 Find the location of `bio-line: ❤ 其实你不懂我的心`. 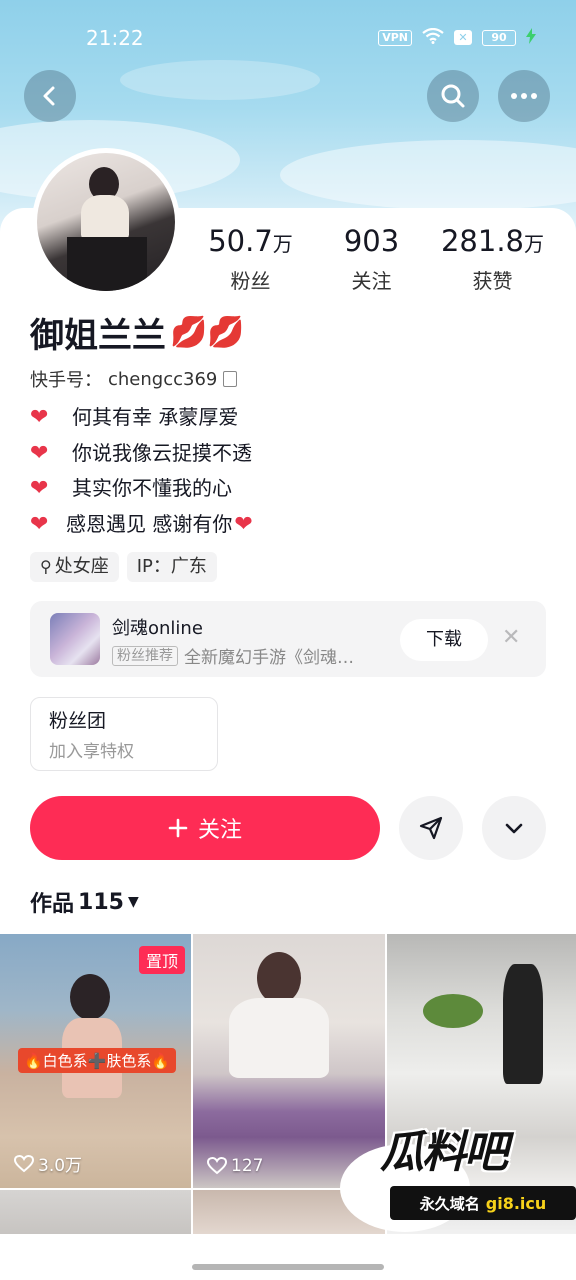

bio-line: ❤ 其实你不懂我的心 is located at coordinates (146, 489).